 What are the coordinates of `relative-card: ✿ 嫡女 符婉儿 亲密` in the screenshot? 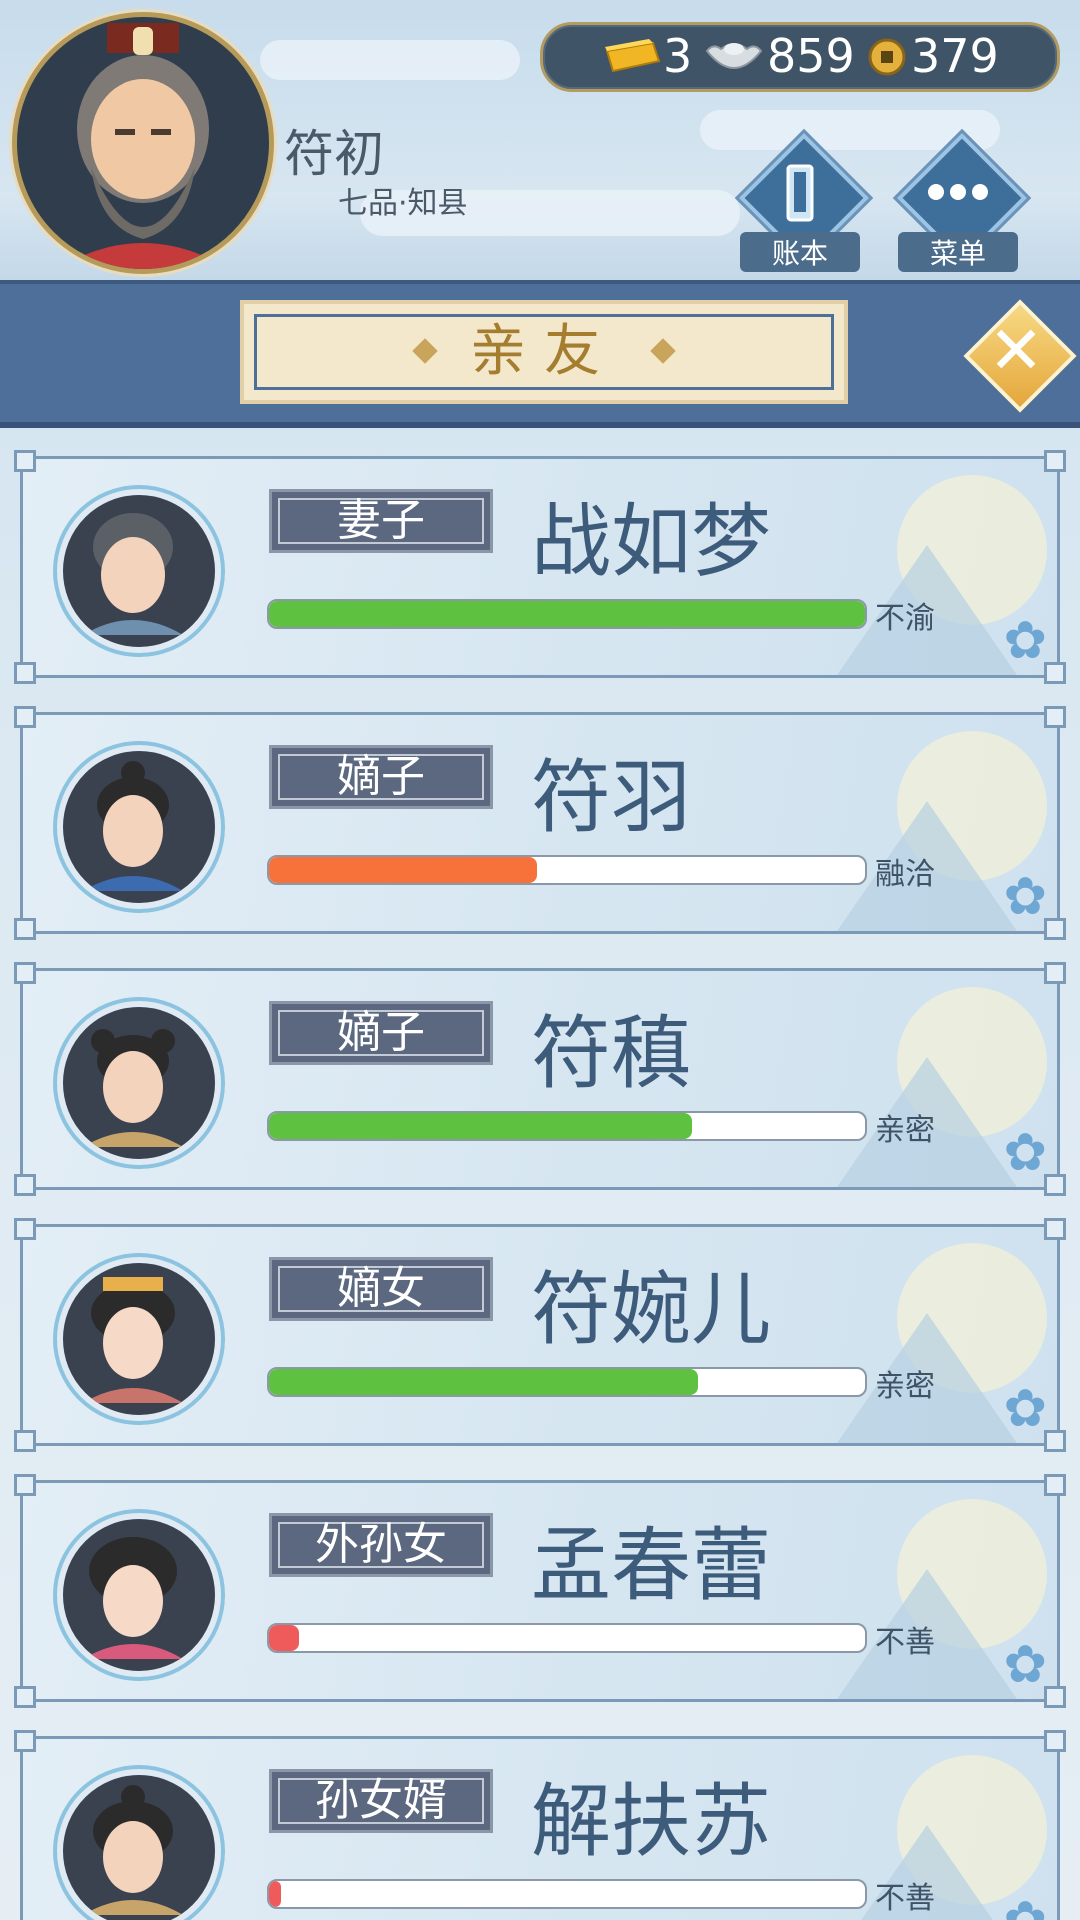 It's located at (540, 1335).